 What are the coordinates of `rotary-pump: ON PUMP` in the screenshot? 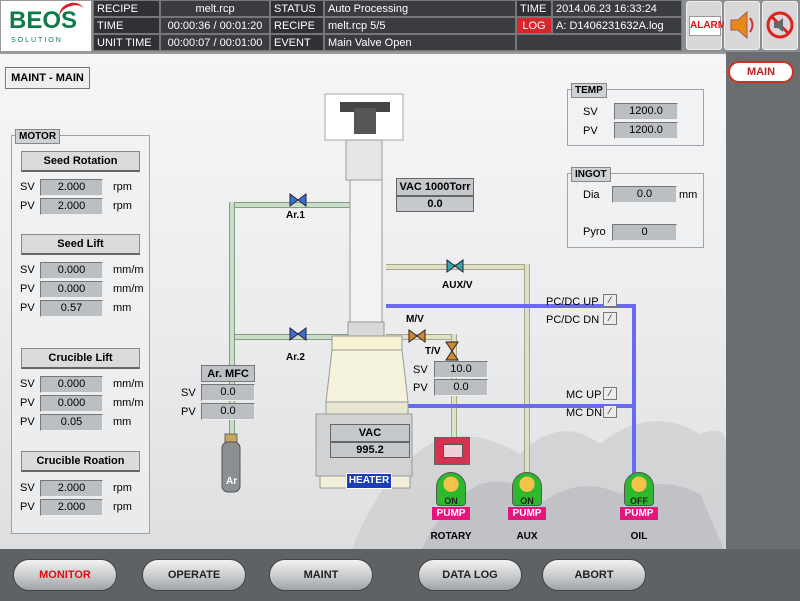 It's located at (451, 498).